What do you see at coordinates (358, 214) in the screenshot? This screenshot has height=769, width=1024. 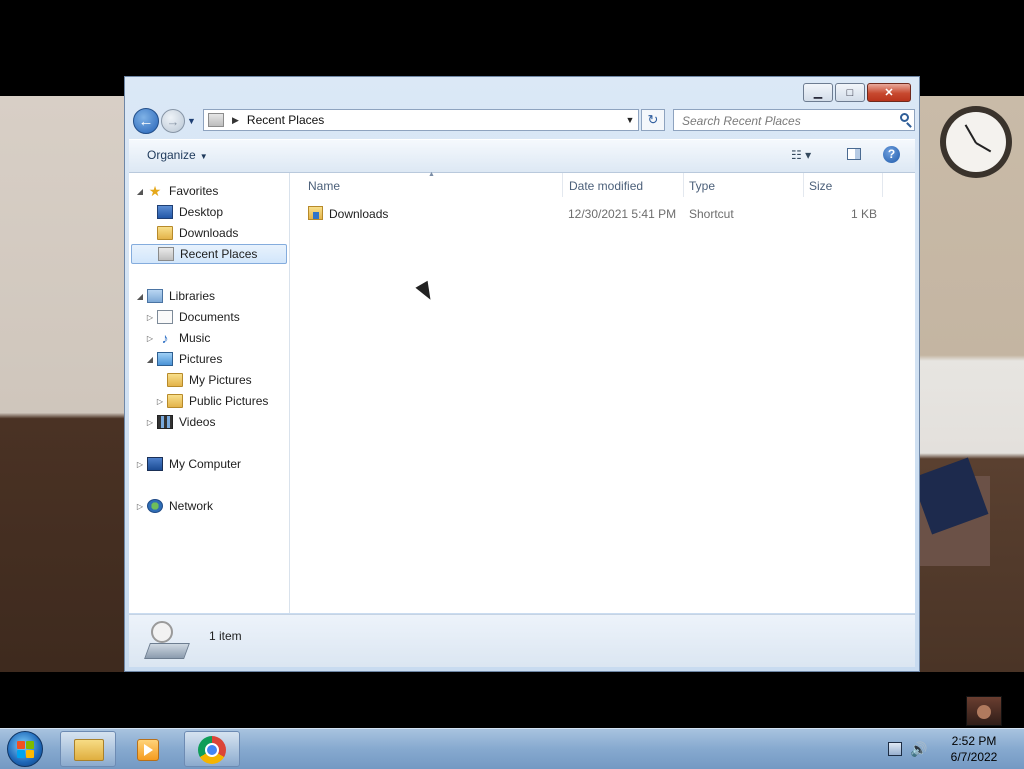 I see `file-name: Downloads` at bounding box center [358, 214].